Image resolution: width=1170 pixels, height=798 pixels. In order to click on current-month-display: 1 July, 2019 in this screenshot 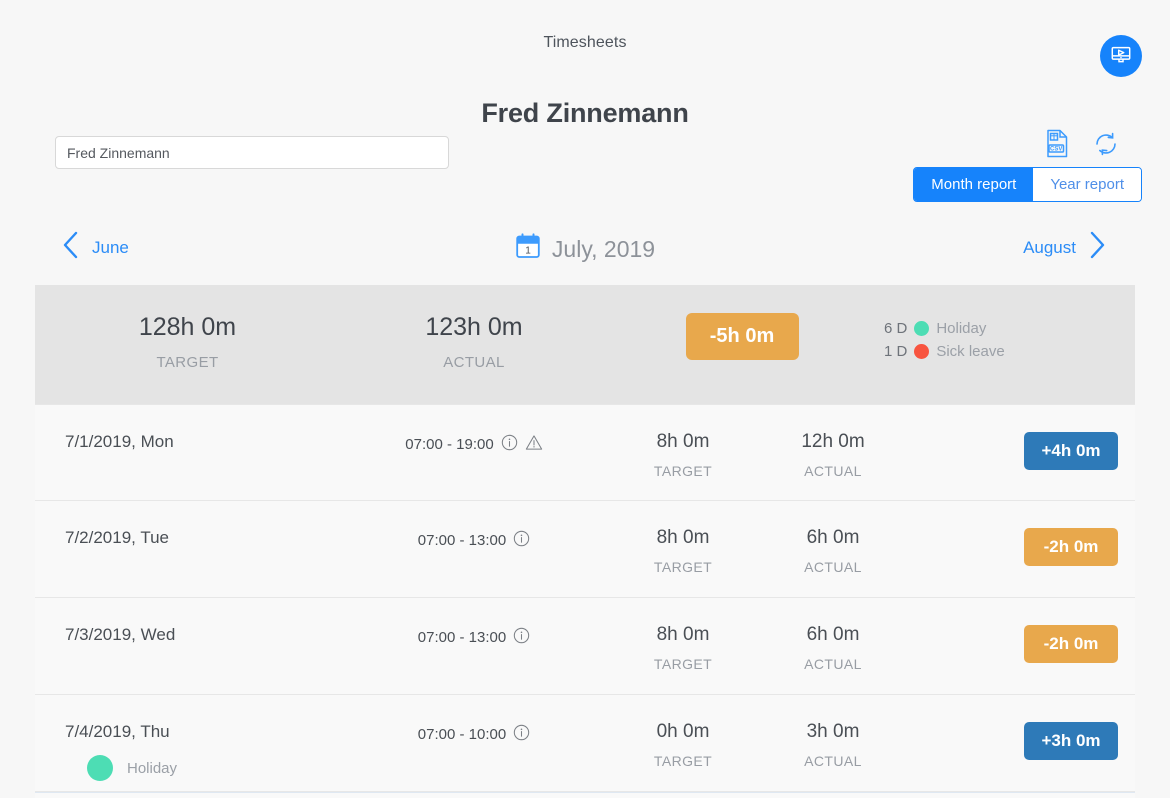, I will do `click(585, 249)`.